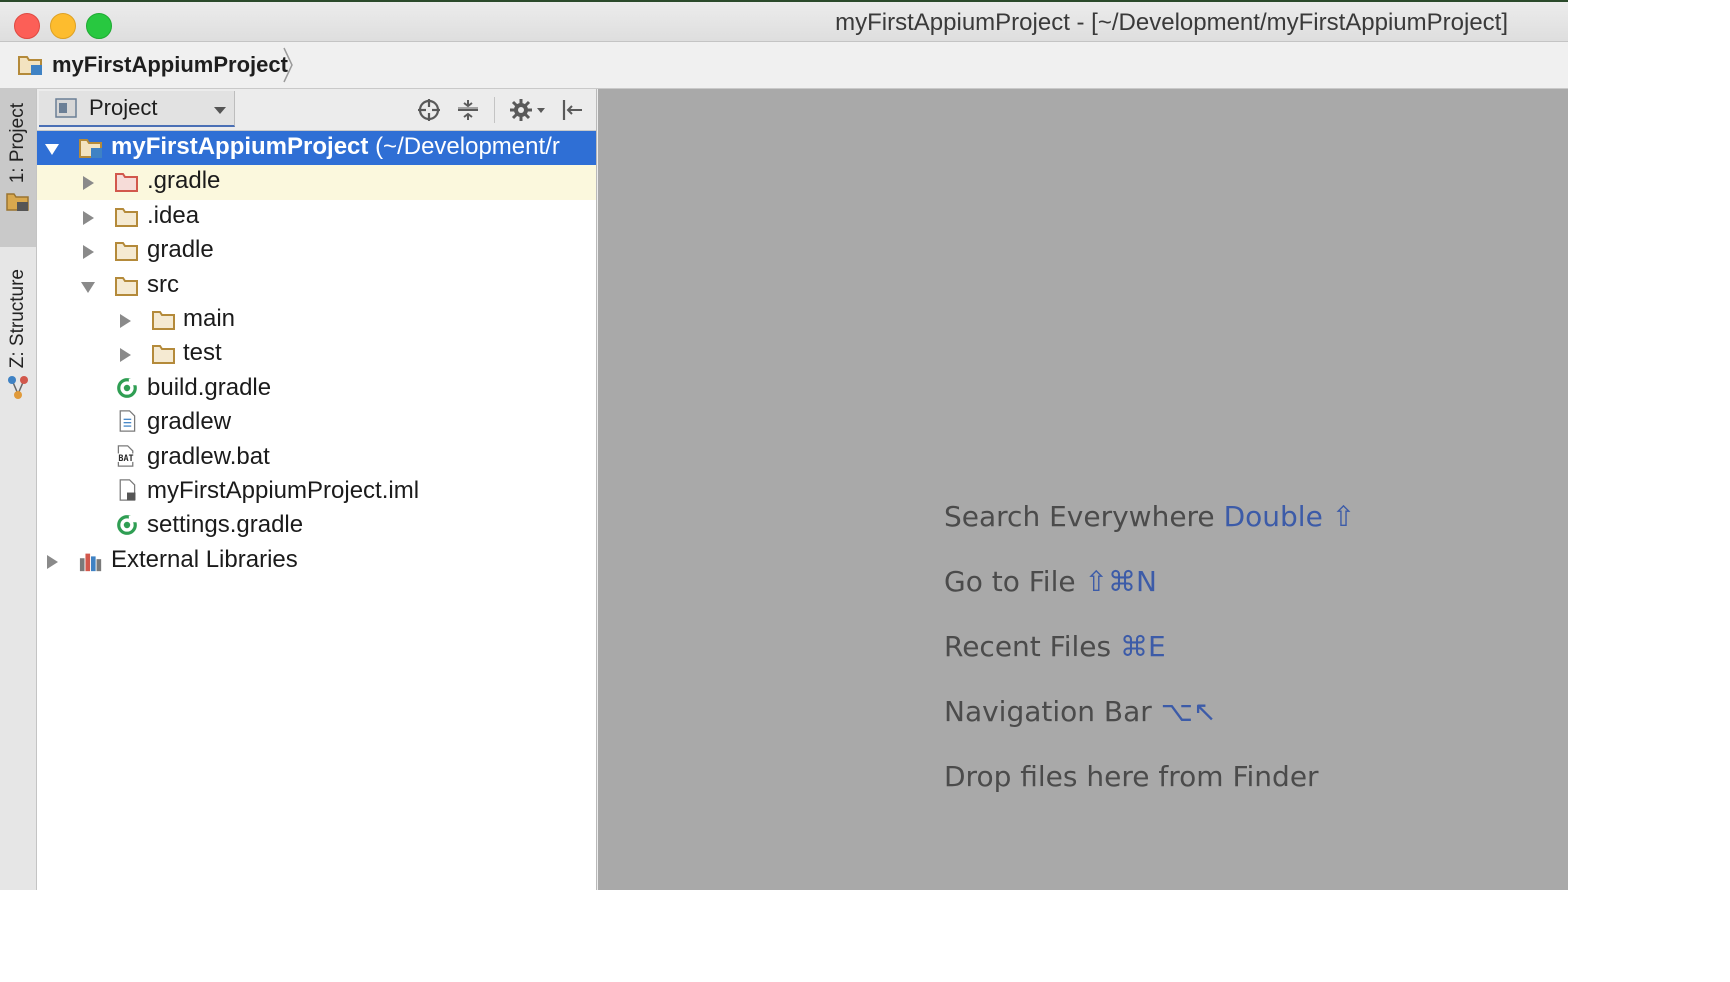 The width and height of the screenshot is (1730, 982). What do you see at coordinates (184, 181) in the screenshot?
I see `tree-item-label: .gradle` at bounding box center [184, 181].